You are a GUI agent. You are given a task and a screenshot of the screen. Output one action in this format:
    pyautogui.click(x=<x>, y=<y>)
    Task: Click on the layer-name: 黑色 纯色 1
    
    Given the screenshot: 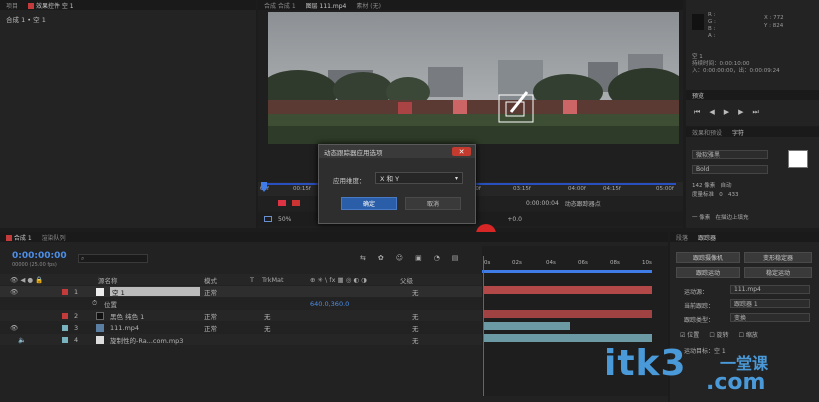 What is the action you would take?
    pyautogui.click(x=127, y=316)
    